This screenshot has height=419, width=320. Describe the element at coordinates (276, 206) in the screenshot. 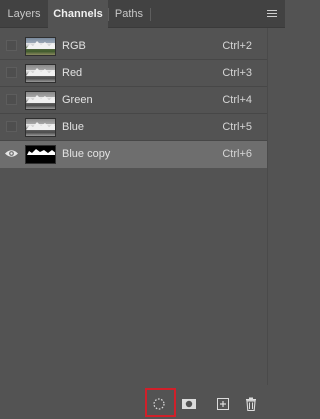

I see `scrollbar` at that location.